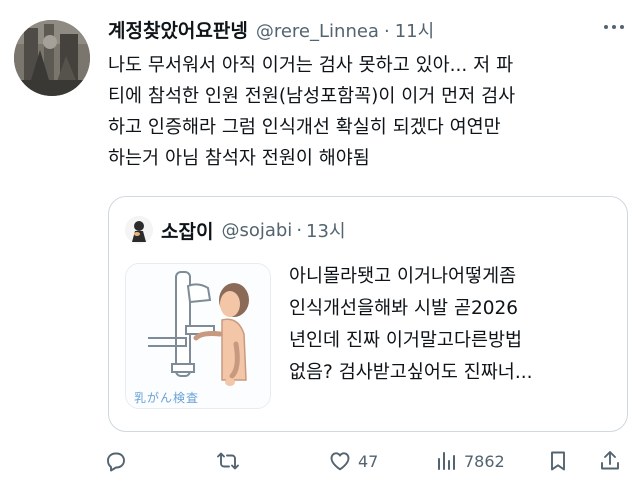  I want to click on bookmark-button, so click(558, 461).